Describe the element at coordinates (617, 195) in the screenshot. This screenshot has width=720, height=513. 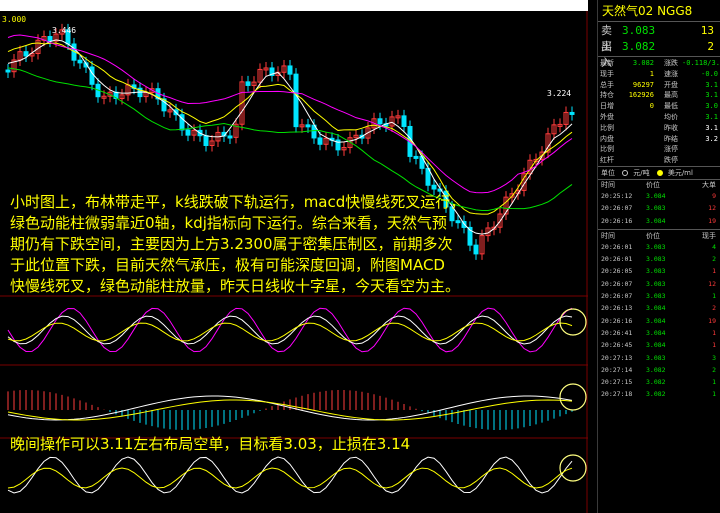
I see `tick-time: 20:25:12` at that location.